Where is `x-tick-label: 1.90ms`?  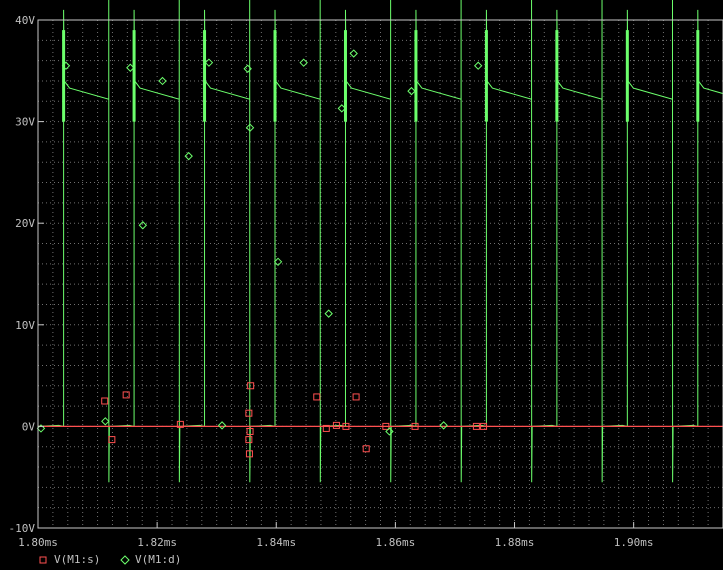 x-tick-label: 1.90ms is located at coordinates (634, 542).